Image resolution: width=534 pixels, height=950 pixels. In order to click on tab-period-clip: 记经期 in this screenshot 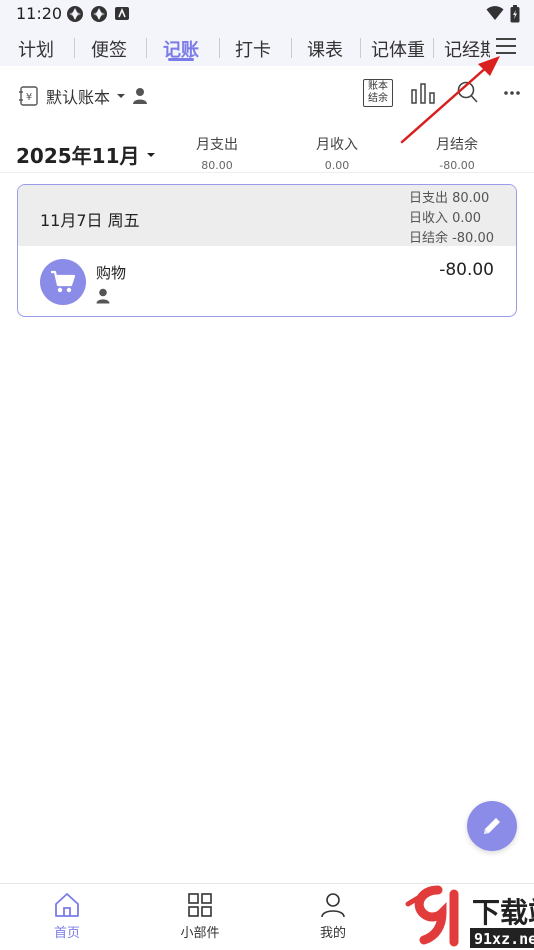, I will do `click(467, 49)`.